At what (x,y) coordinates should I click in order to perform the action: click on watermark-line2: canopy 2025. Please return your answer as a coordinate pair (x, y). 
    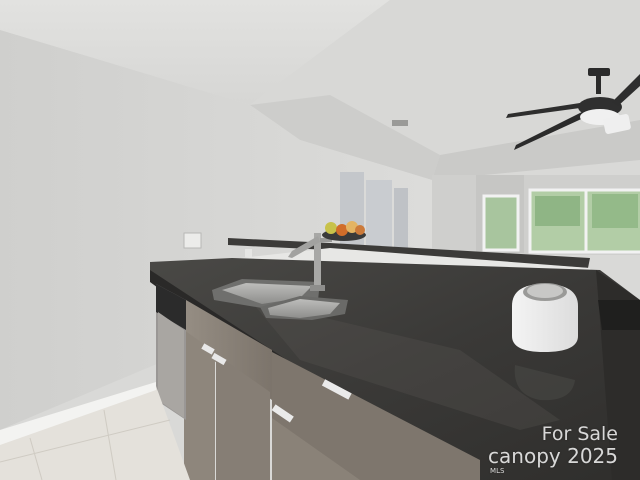
    Looking at the image, I should click on (553, 456).